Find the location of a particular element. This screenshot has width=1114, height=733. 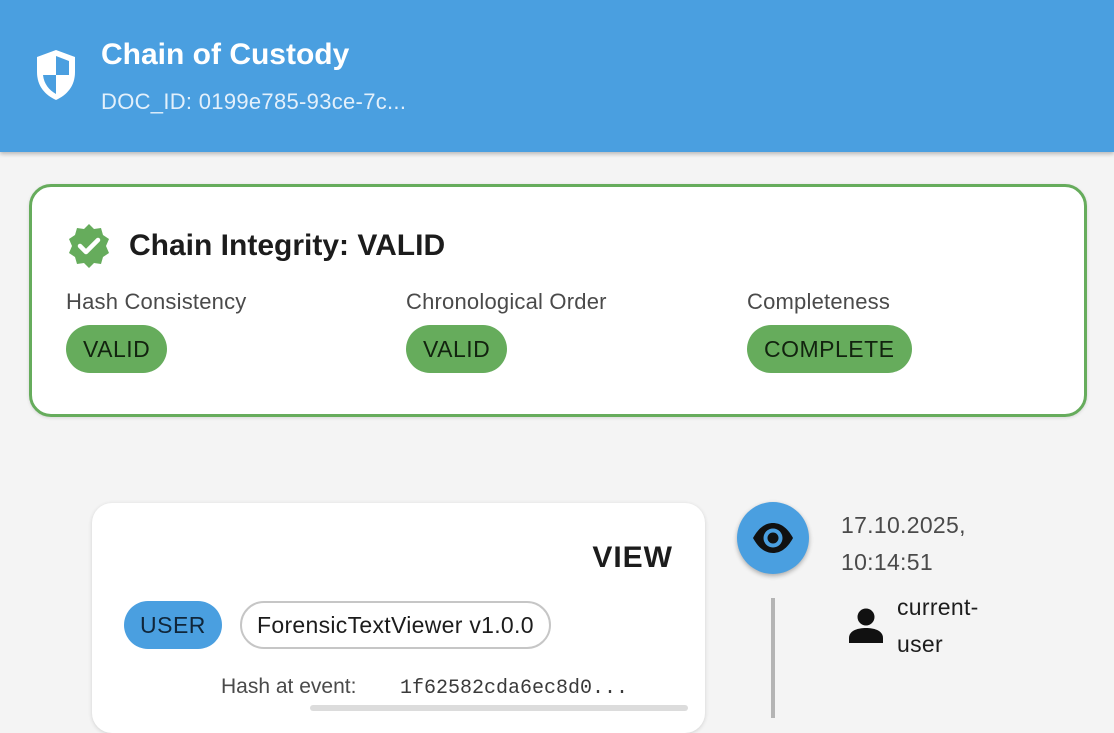

event-timestamp: 17.10.2025, 10:14:51 is located at coordinates (916, 544).